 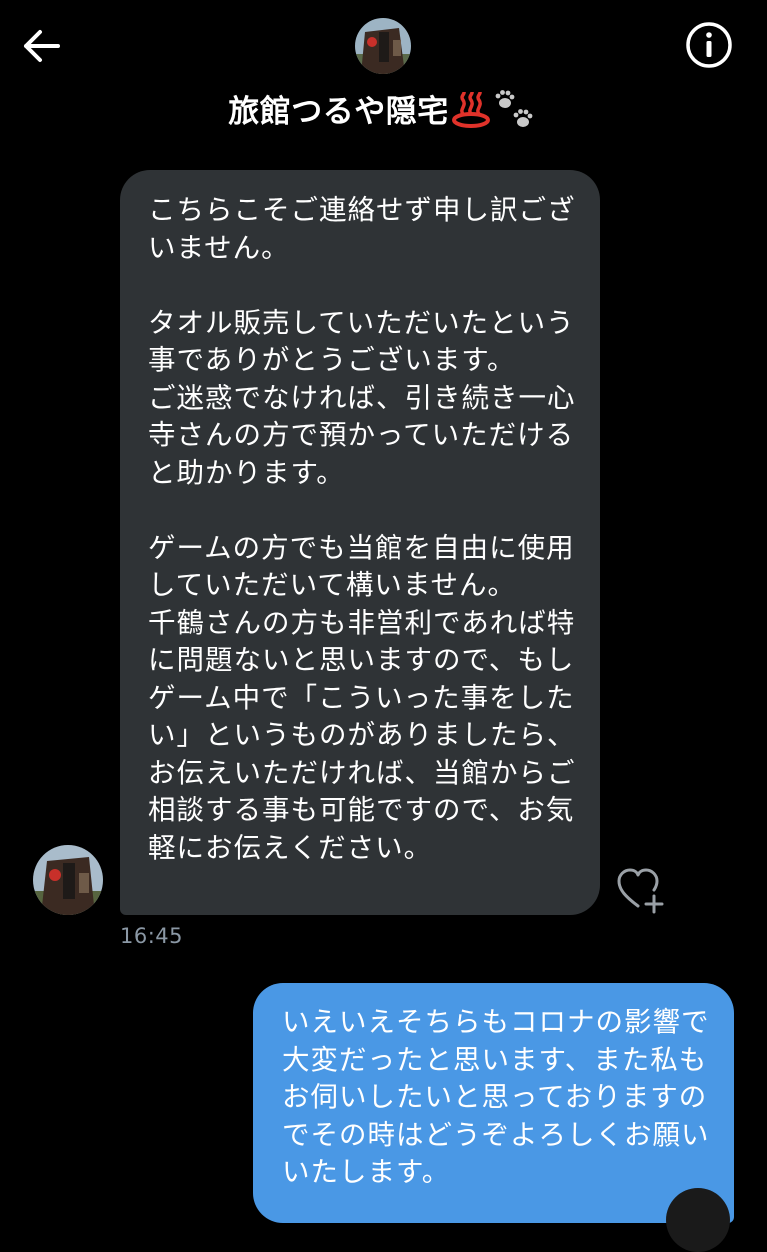 I want to click on conversation-header: 旅館つるや隠宅, so click(x=383, y=75).